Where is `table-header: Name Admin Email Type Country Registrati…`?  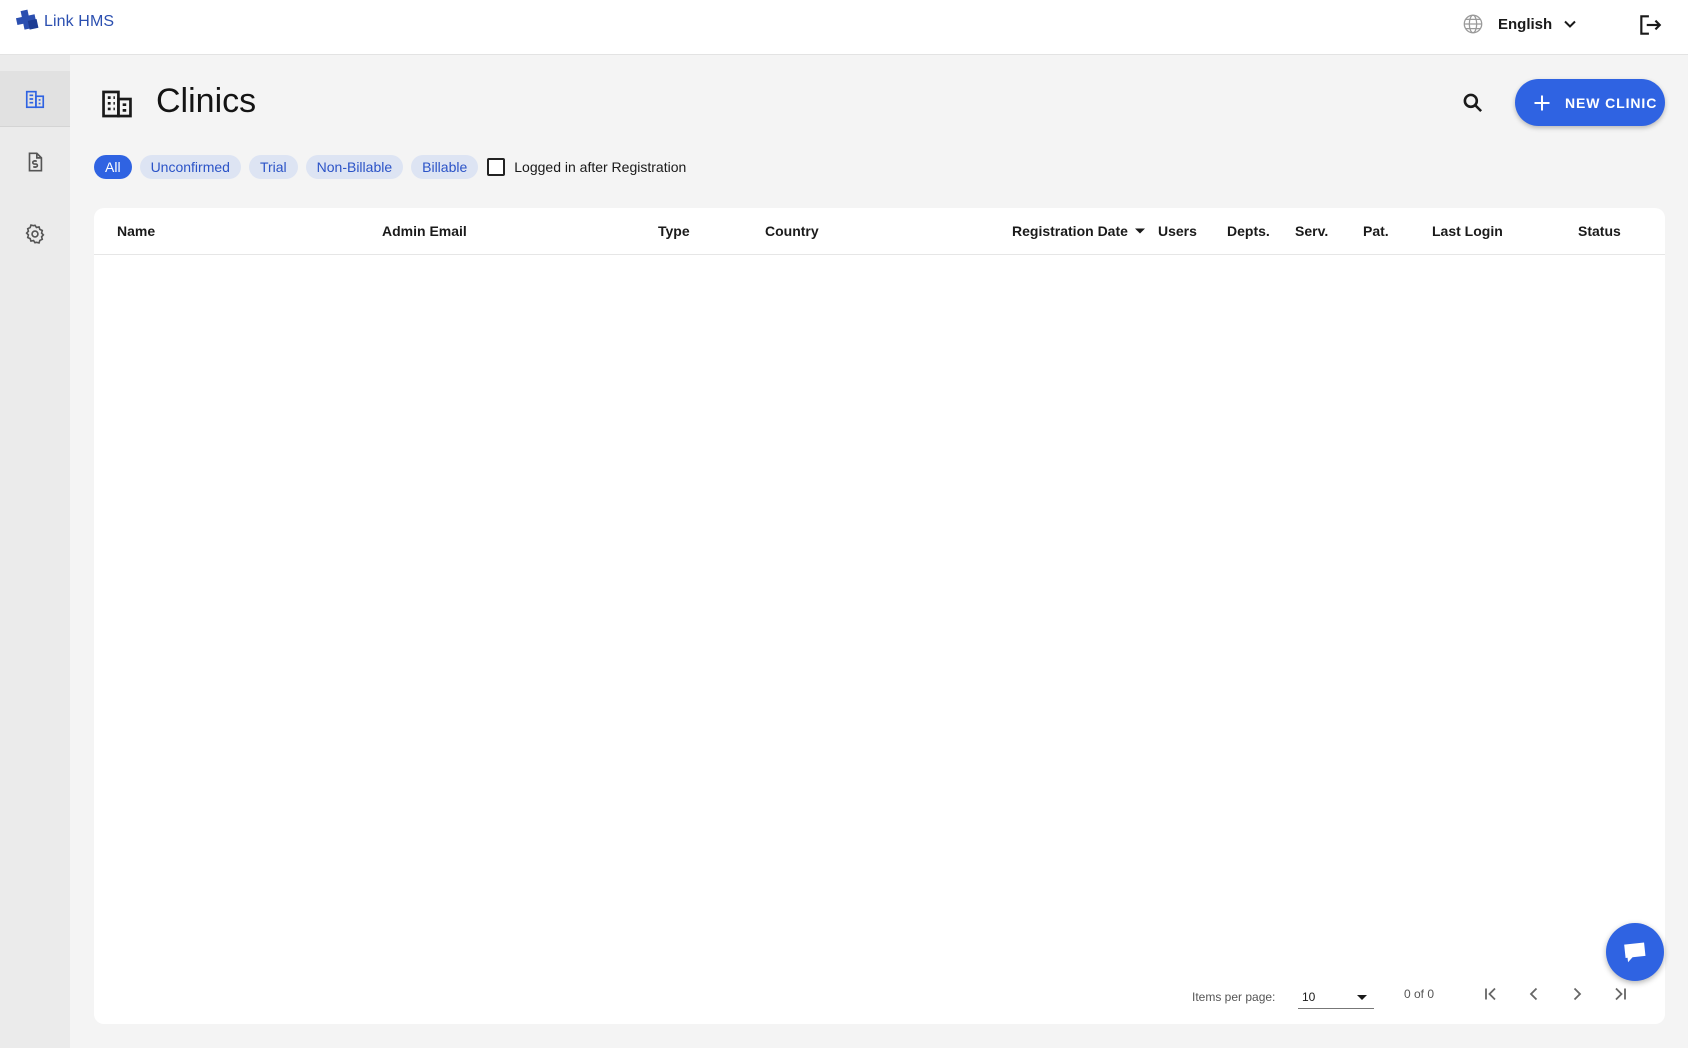
table-header: Name Admin Email Type Country Registrati… is located at coordinates (879, 231).